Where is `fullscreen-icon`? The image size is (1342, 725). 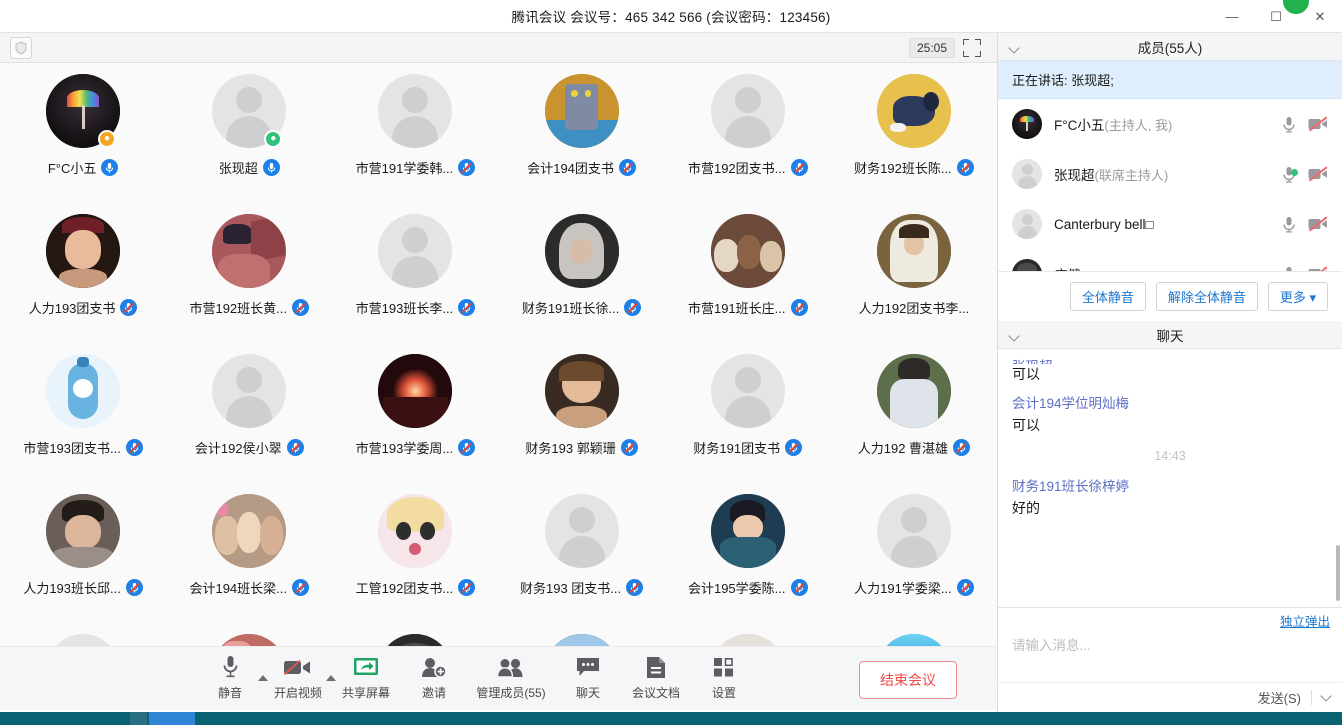
fullscreen-icon is located at coordinates (972, 47).